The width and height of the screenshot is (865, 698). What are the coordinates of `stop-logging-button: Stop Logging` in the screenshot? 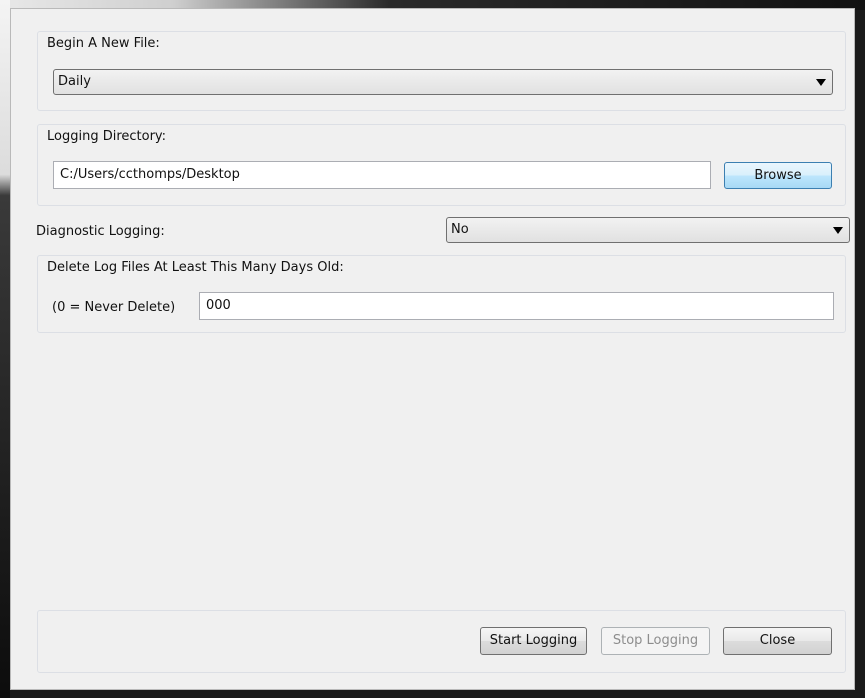 It's located at (655, 641).